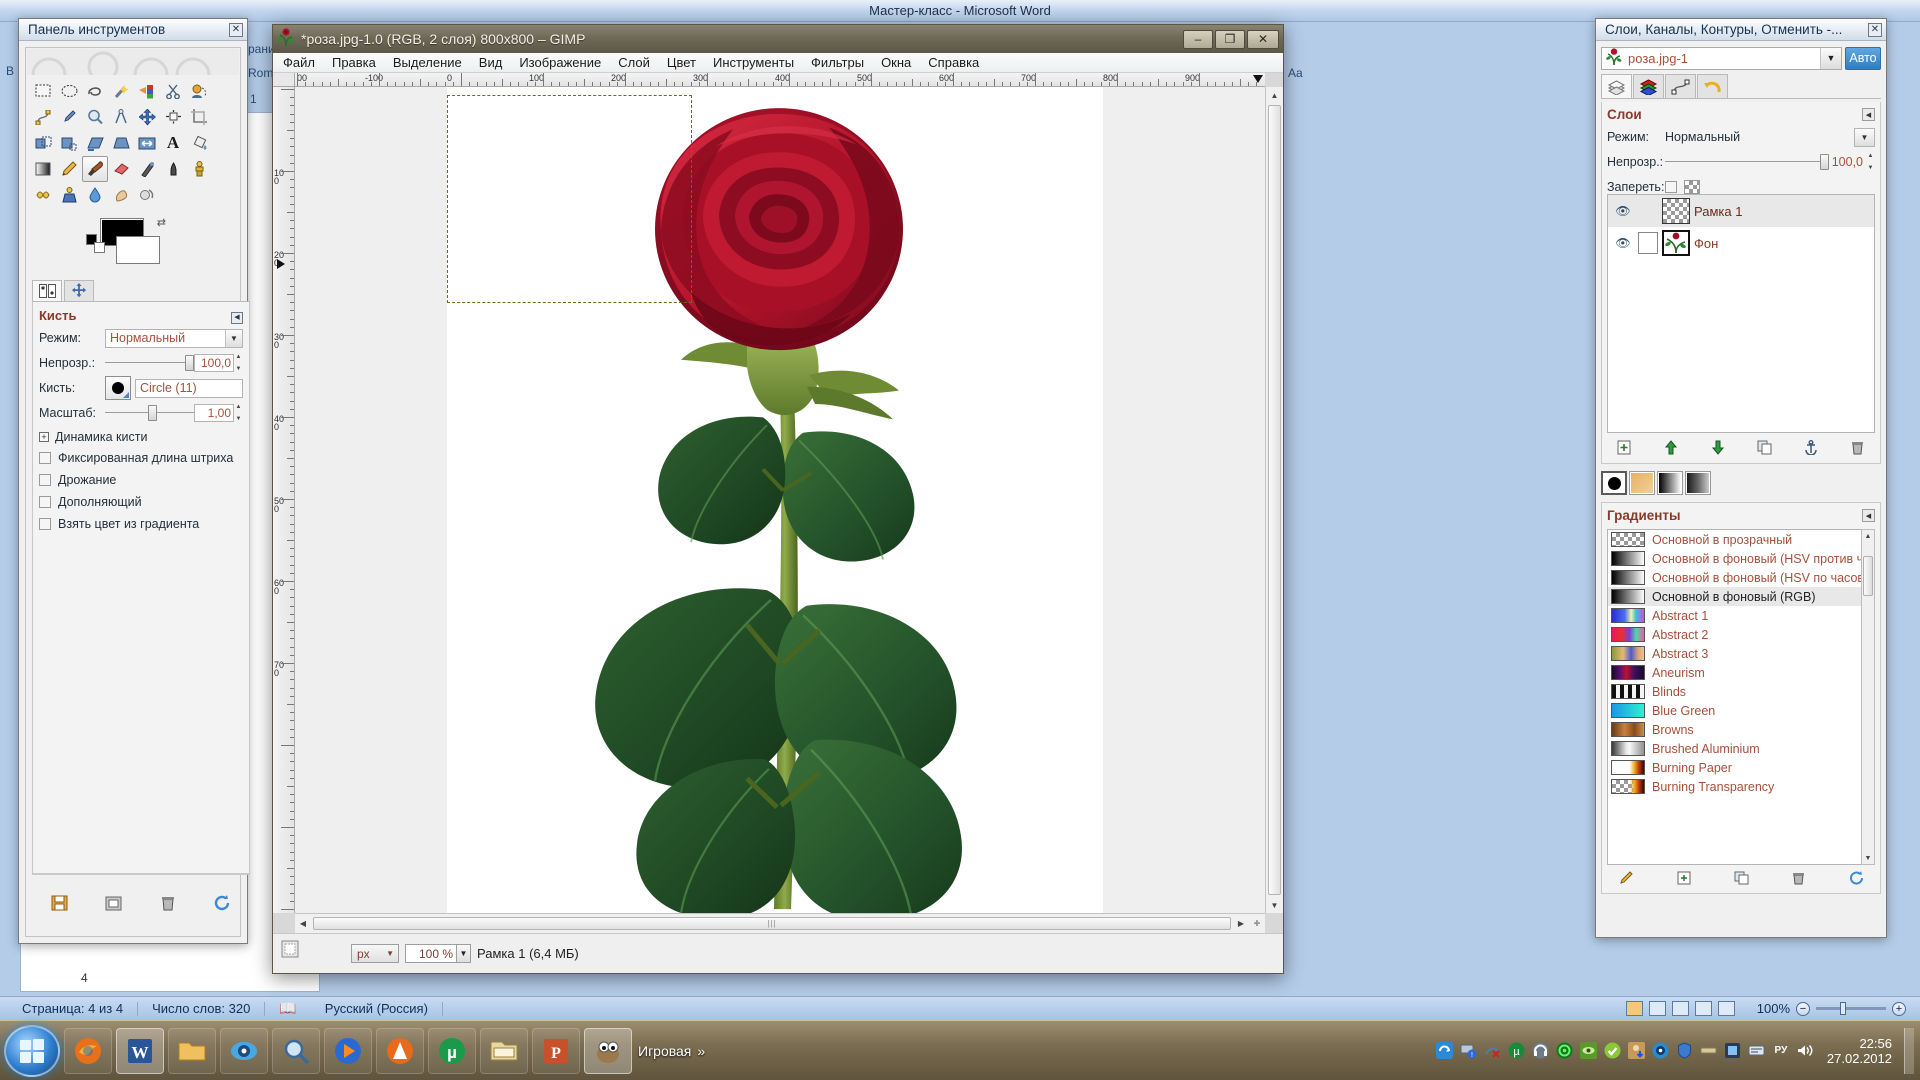 The height and width of the screenshot is (1080, 1920). What do you see at coordinates (223, 903) in the screenshot?
I see `reset-tool-options-button` at bounding box center [223, 903].